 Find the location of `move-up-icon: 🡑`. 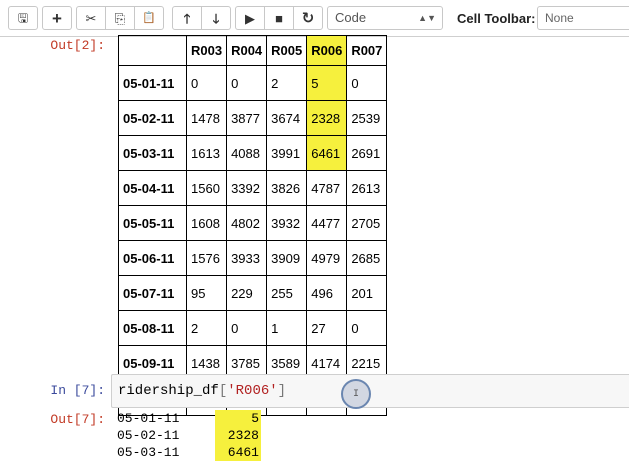

move-up-icon: 🡑 is located at coordinates (187, 18).